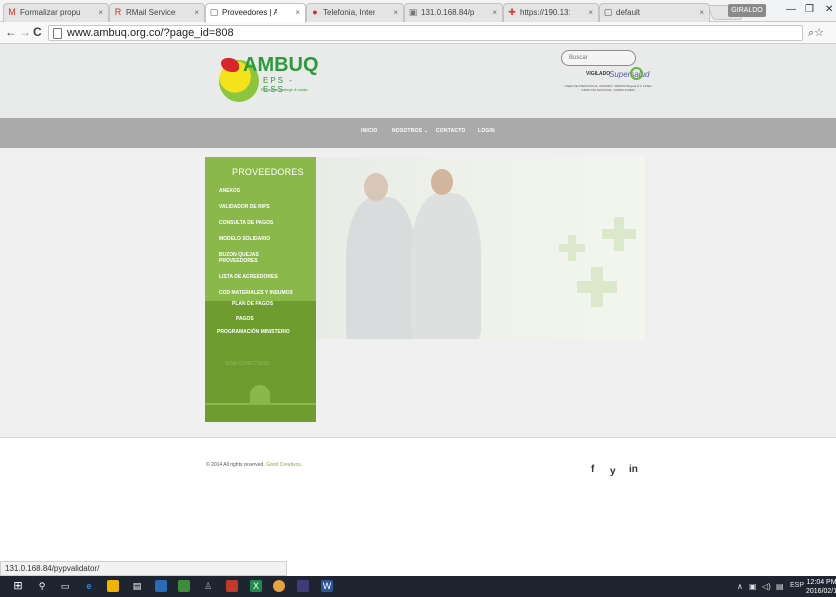 The image size is (836, 597). What do you see at coordinates (151, 12) in the screenshot?
I see `tab-label: RMail Services` at bounding box center [151, 12].